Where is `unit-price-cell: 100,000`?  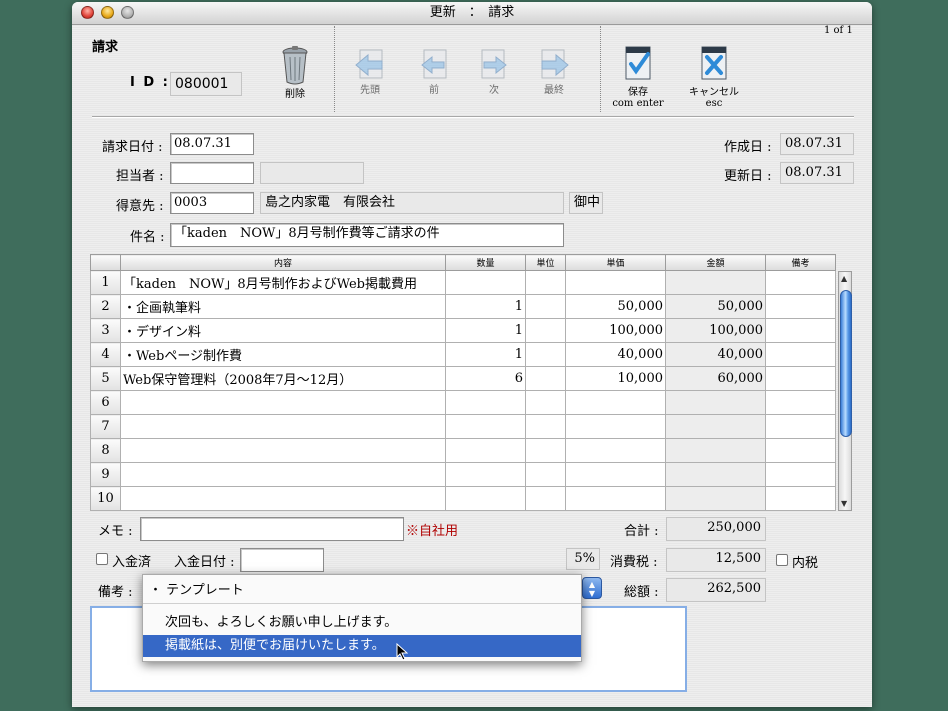 unit-price-cell: 100,000 is located at coordinates (615, 330).